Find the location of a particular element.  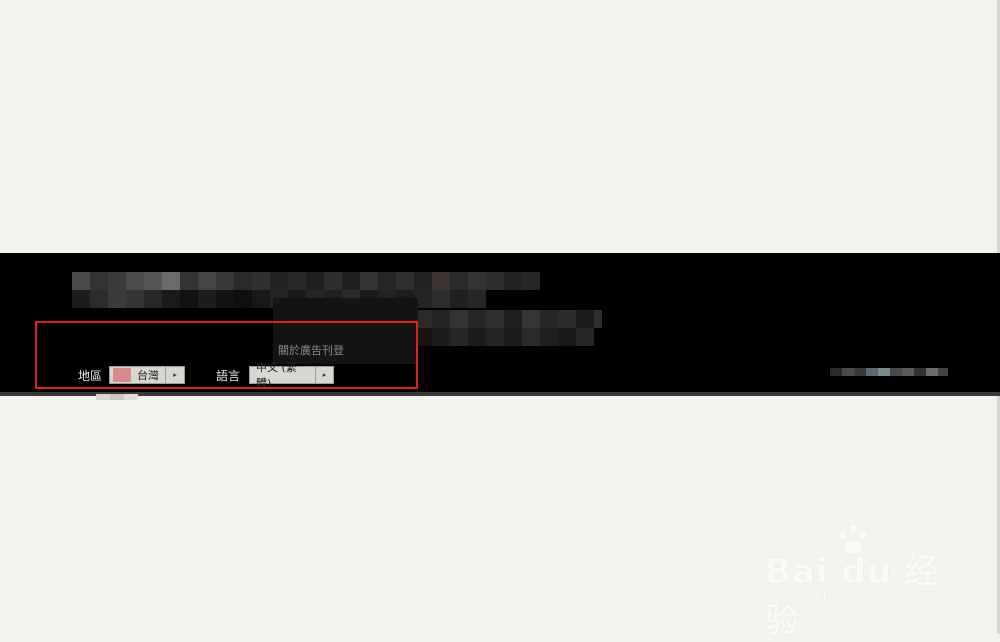

watermark-domain: jingyan.baidu.com is located at coordinates (832, 598).